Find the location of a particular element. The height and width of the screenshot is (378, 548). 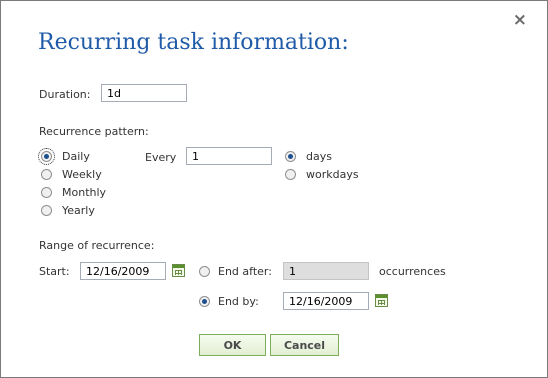

occurrences-label: occurrences is located at coordinates (412, 271).